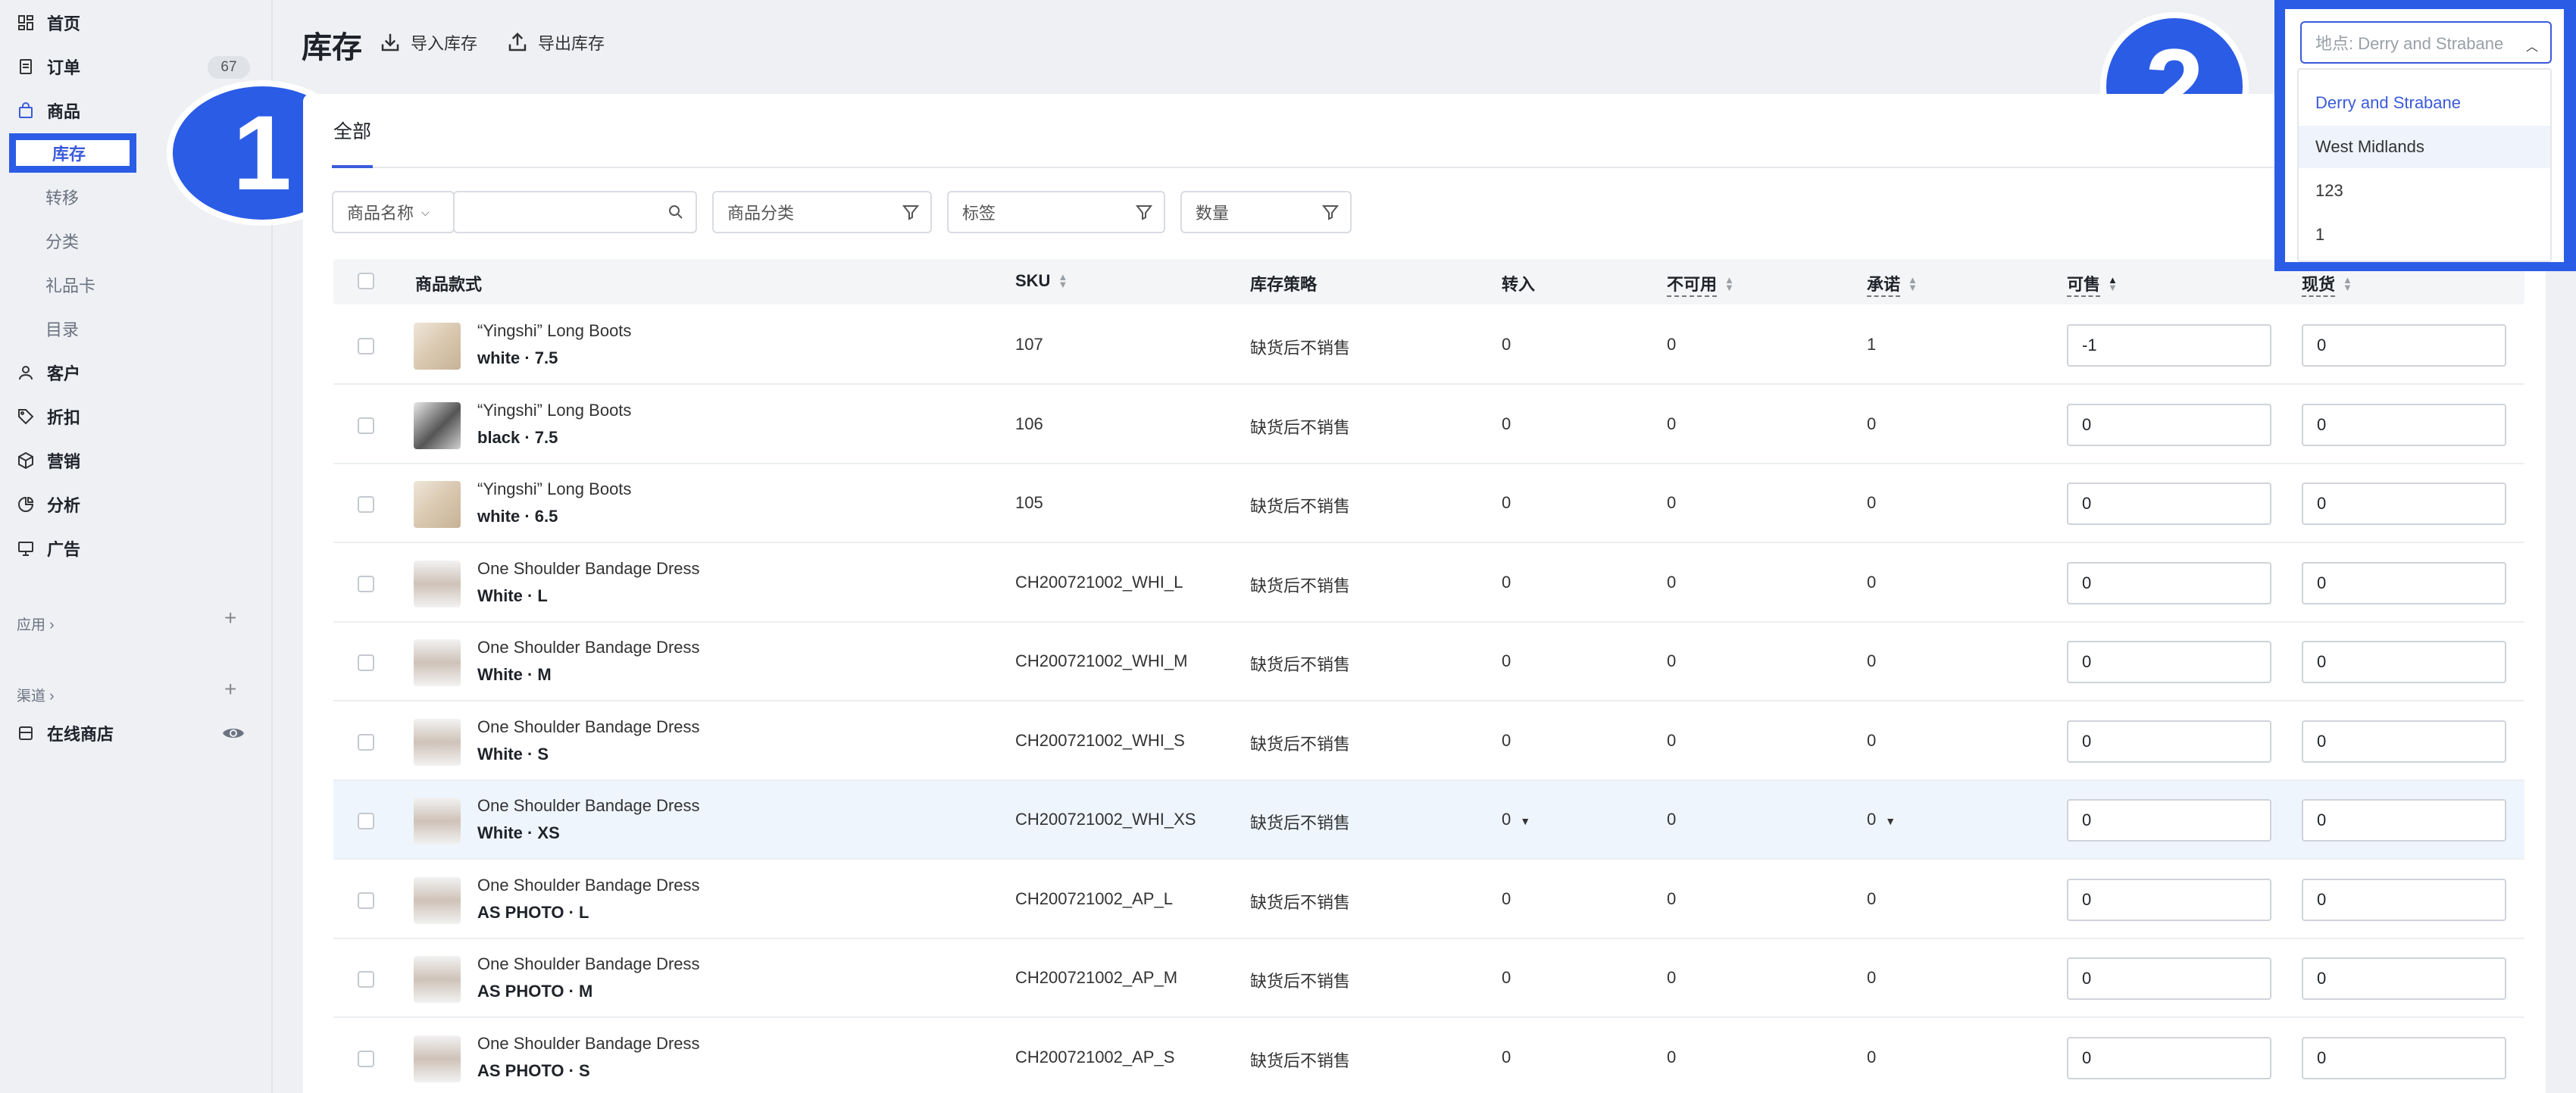 This screenshot has height=1093, width=2576. I want to click on select-all-checkbox, so click(366, 281).